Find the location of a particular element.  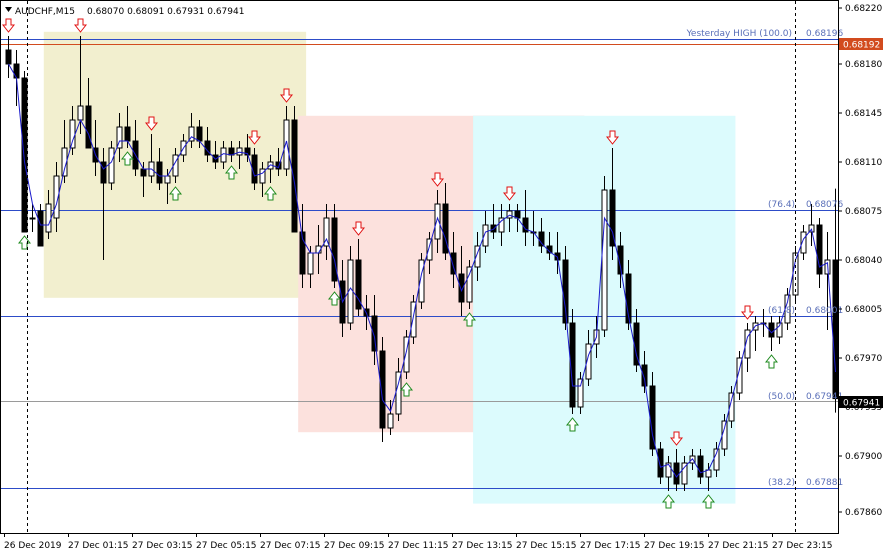

y-tick-label: 0.68040 is located at coordinates (863, 261).